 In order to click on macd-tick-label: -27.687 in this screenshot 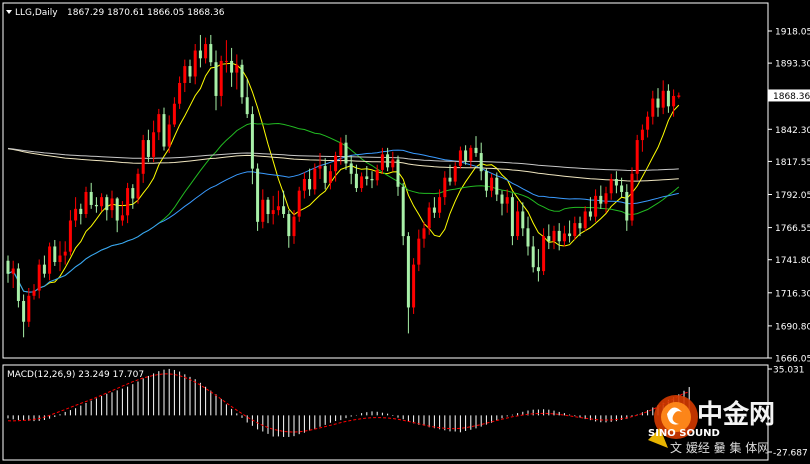, I will do `click(790, 454)`.